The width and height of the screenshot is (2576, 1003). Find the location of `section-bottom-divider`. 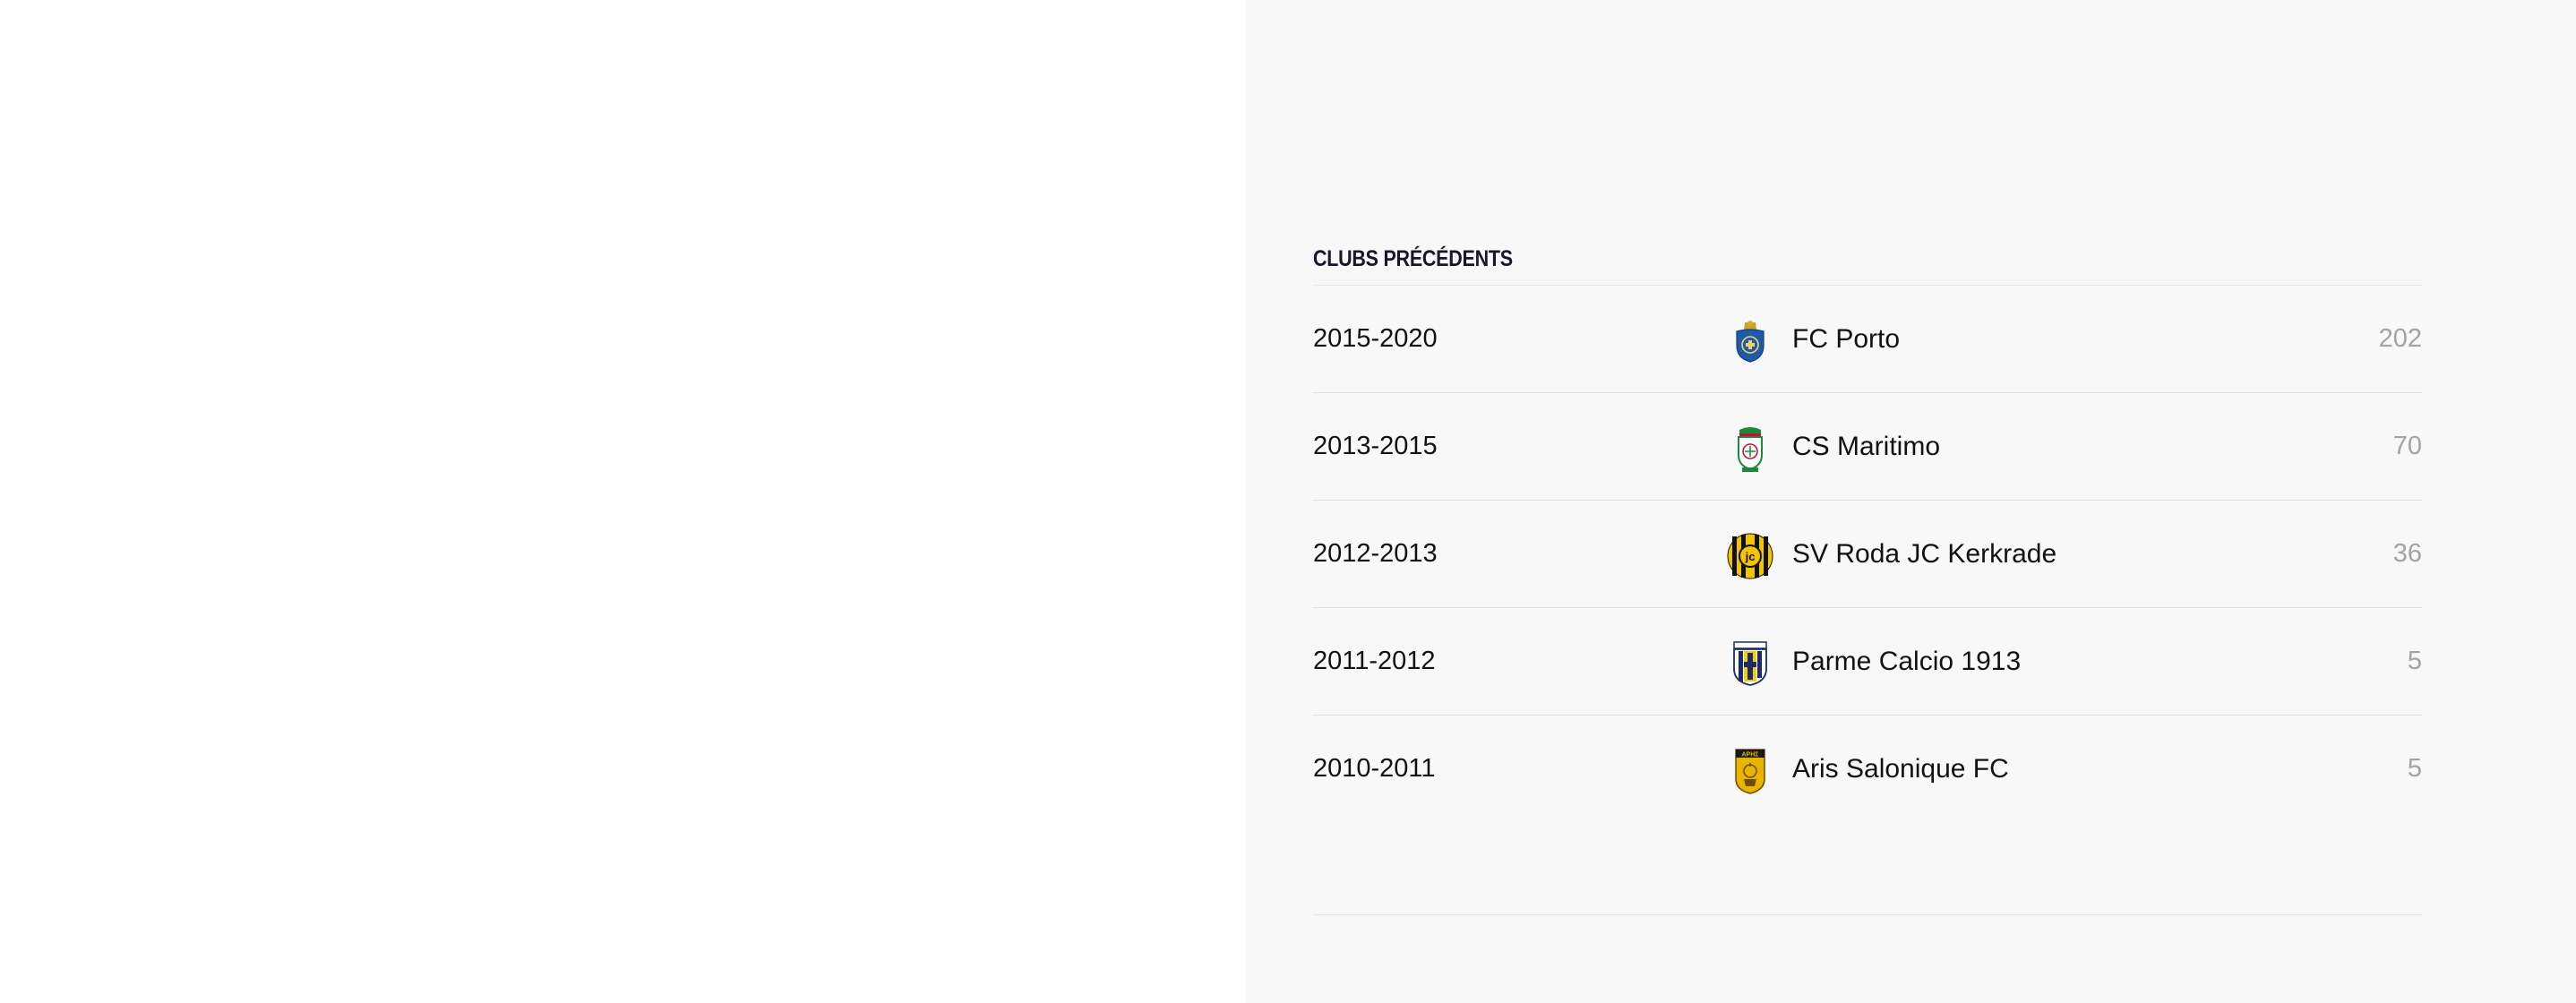

section-bottom-divider is located at coordinates (1867, 914).